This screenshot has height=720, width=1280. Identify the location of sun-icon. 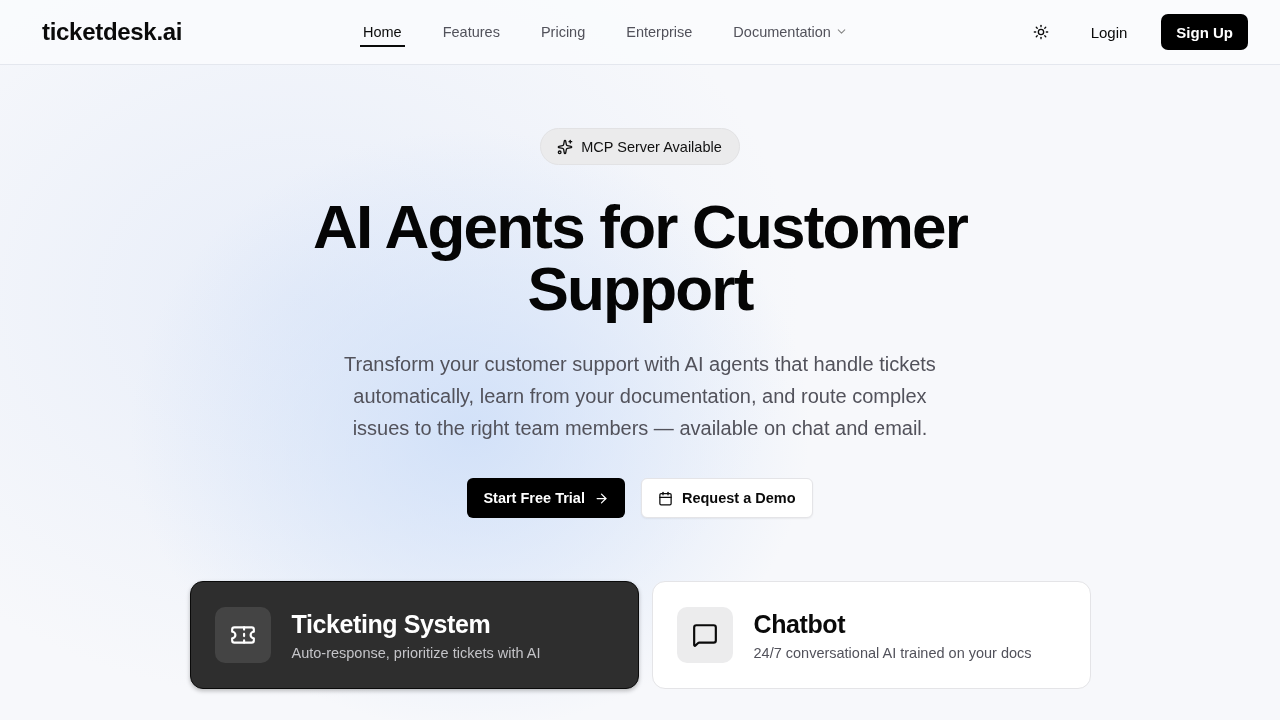
(1040, 32).